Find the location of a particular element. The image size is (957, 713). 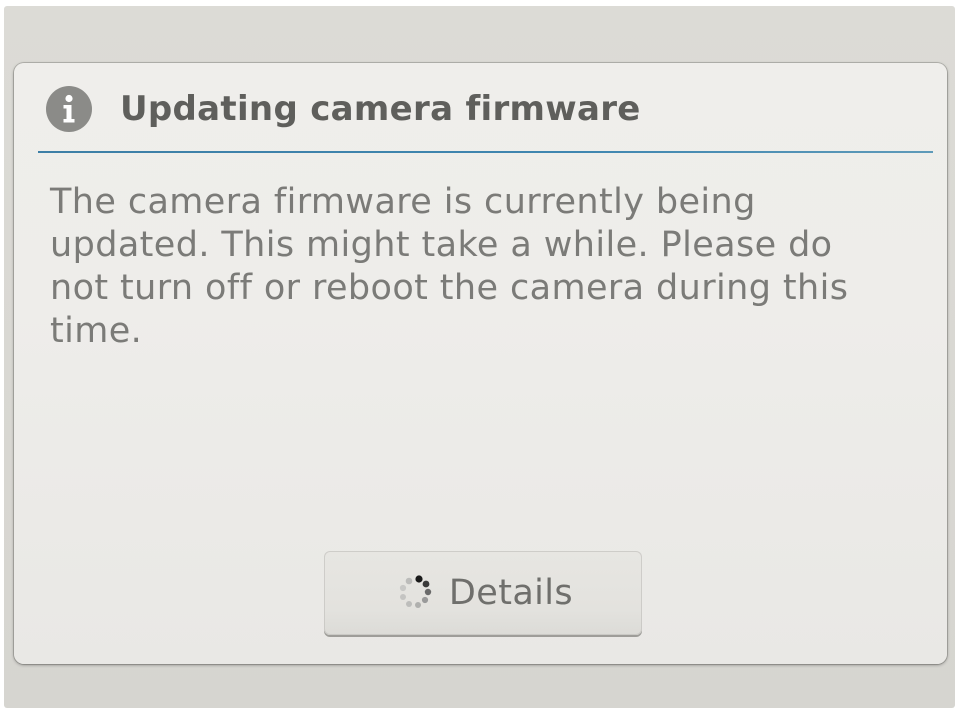

loading-spinner-icon is located at coordinates (415, 591).